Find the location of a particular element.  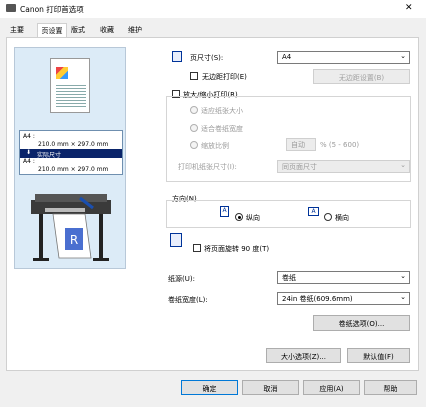

tab-layout: 版式 is located at coordinates (83, 31).